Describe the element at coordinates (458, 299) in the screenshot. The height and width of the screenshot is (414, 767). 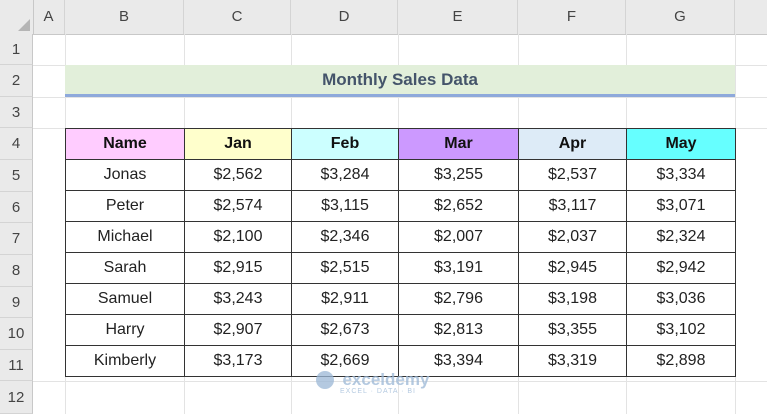
I see `cell-value: $2,796` at that location.